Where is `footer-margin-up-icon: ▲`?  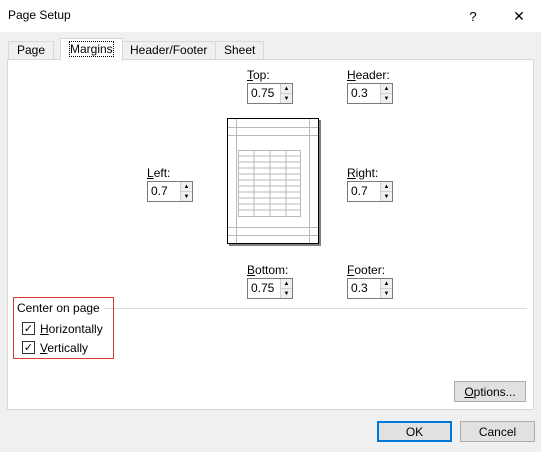 footer-margin-up-icon: ▲ is located at coordinates (386, 284).